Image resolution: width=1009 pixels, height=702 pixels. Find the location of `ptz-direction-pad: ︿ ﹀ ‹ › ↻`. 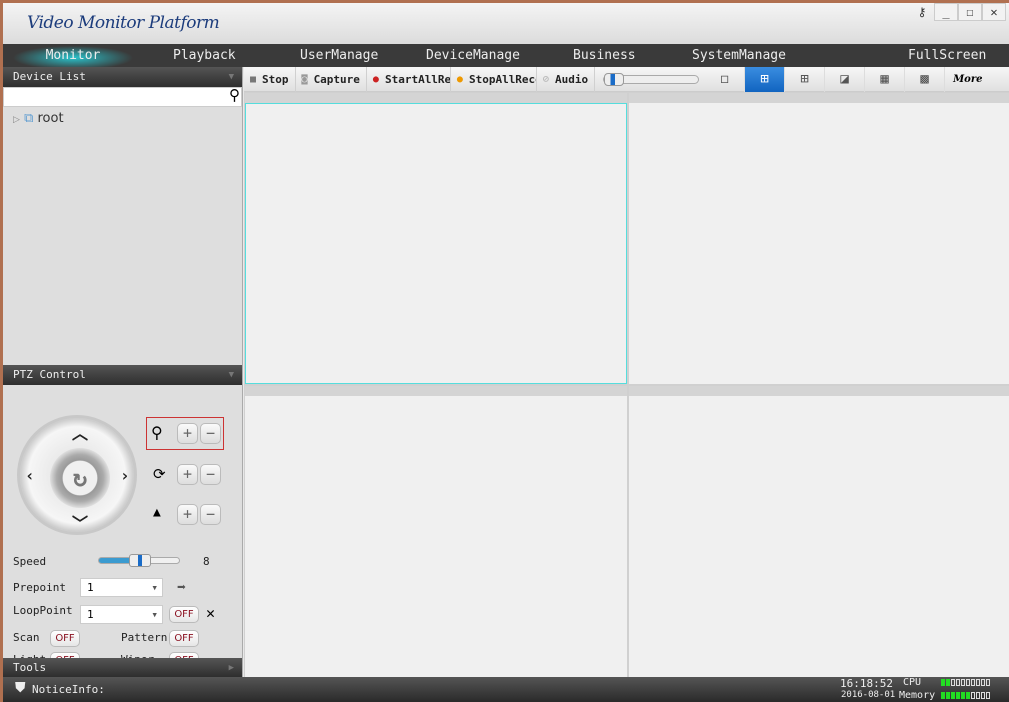

ptz-direction-pad: ︿ ﹀ ‹ › ↻ is located at coordinates (77, 475).